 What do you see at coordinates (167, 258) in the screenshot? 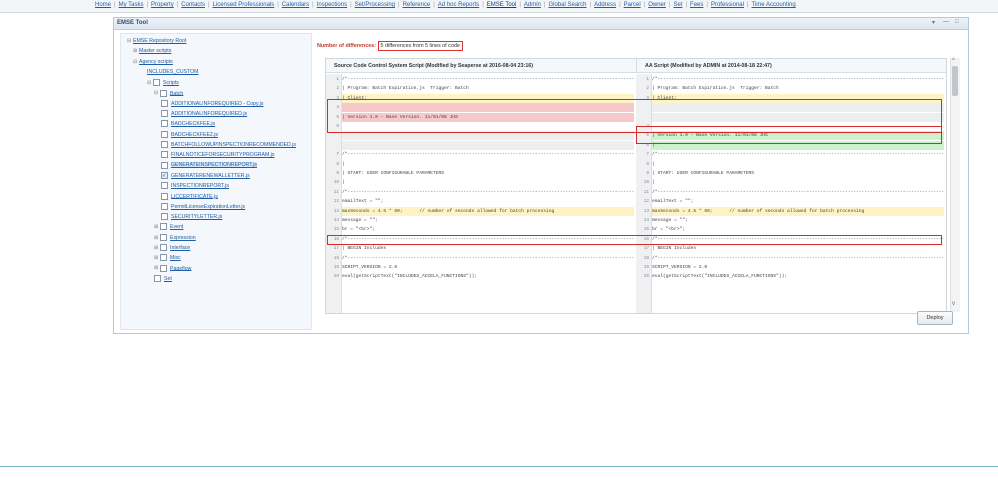
I see `tree-node: ⊞ Misc` at bounding box center [167, 258].